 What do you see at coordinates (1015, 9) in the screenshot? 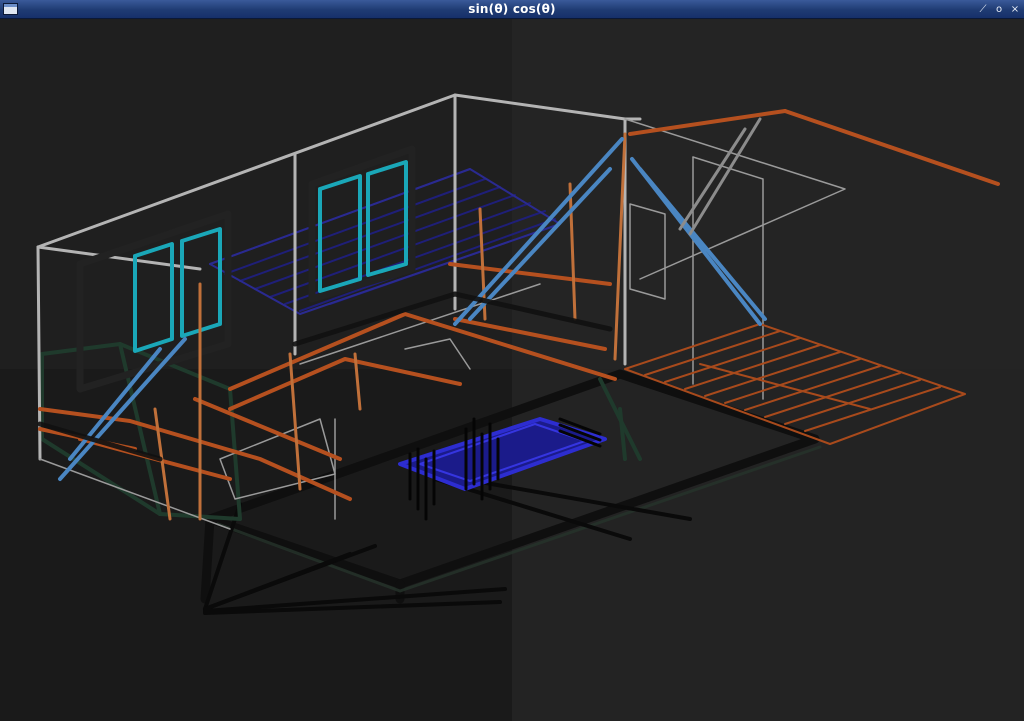
I see `close-icon: ×` at bounding box center [1015, 9].